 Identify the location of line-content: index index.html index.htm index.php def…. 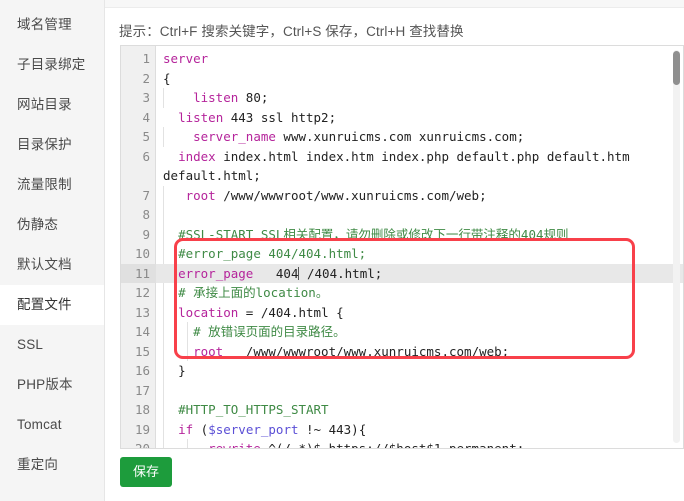
(419, 166).